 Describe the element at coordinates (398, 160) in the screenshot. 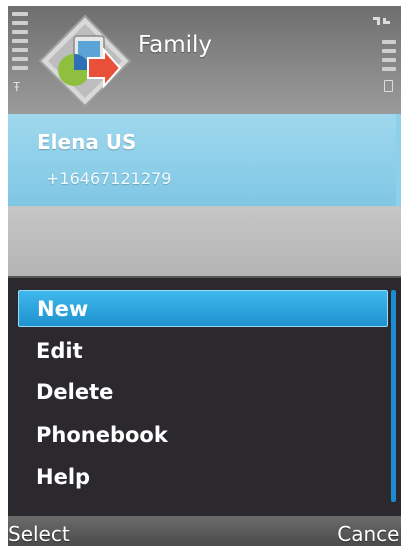

I see `list-scrollbar` at that location.